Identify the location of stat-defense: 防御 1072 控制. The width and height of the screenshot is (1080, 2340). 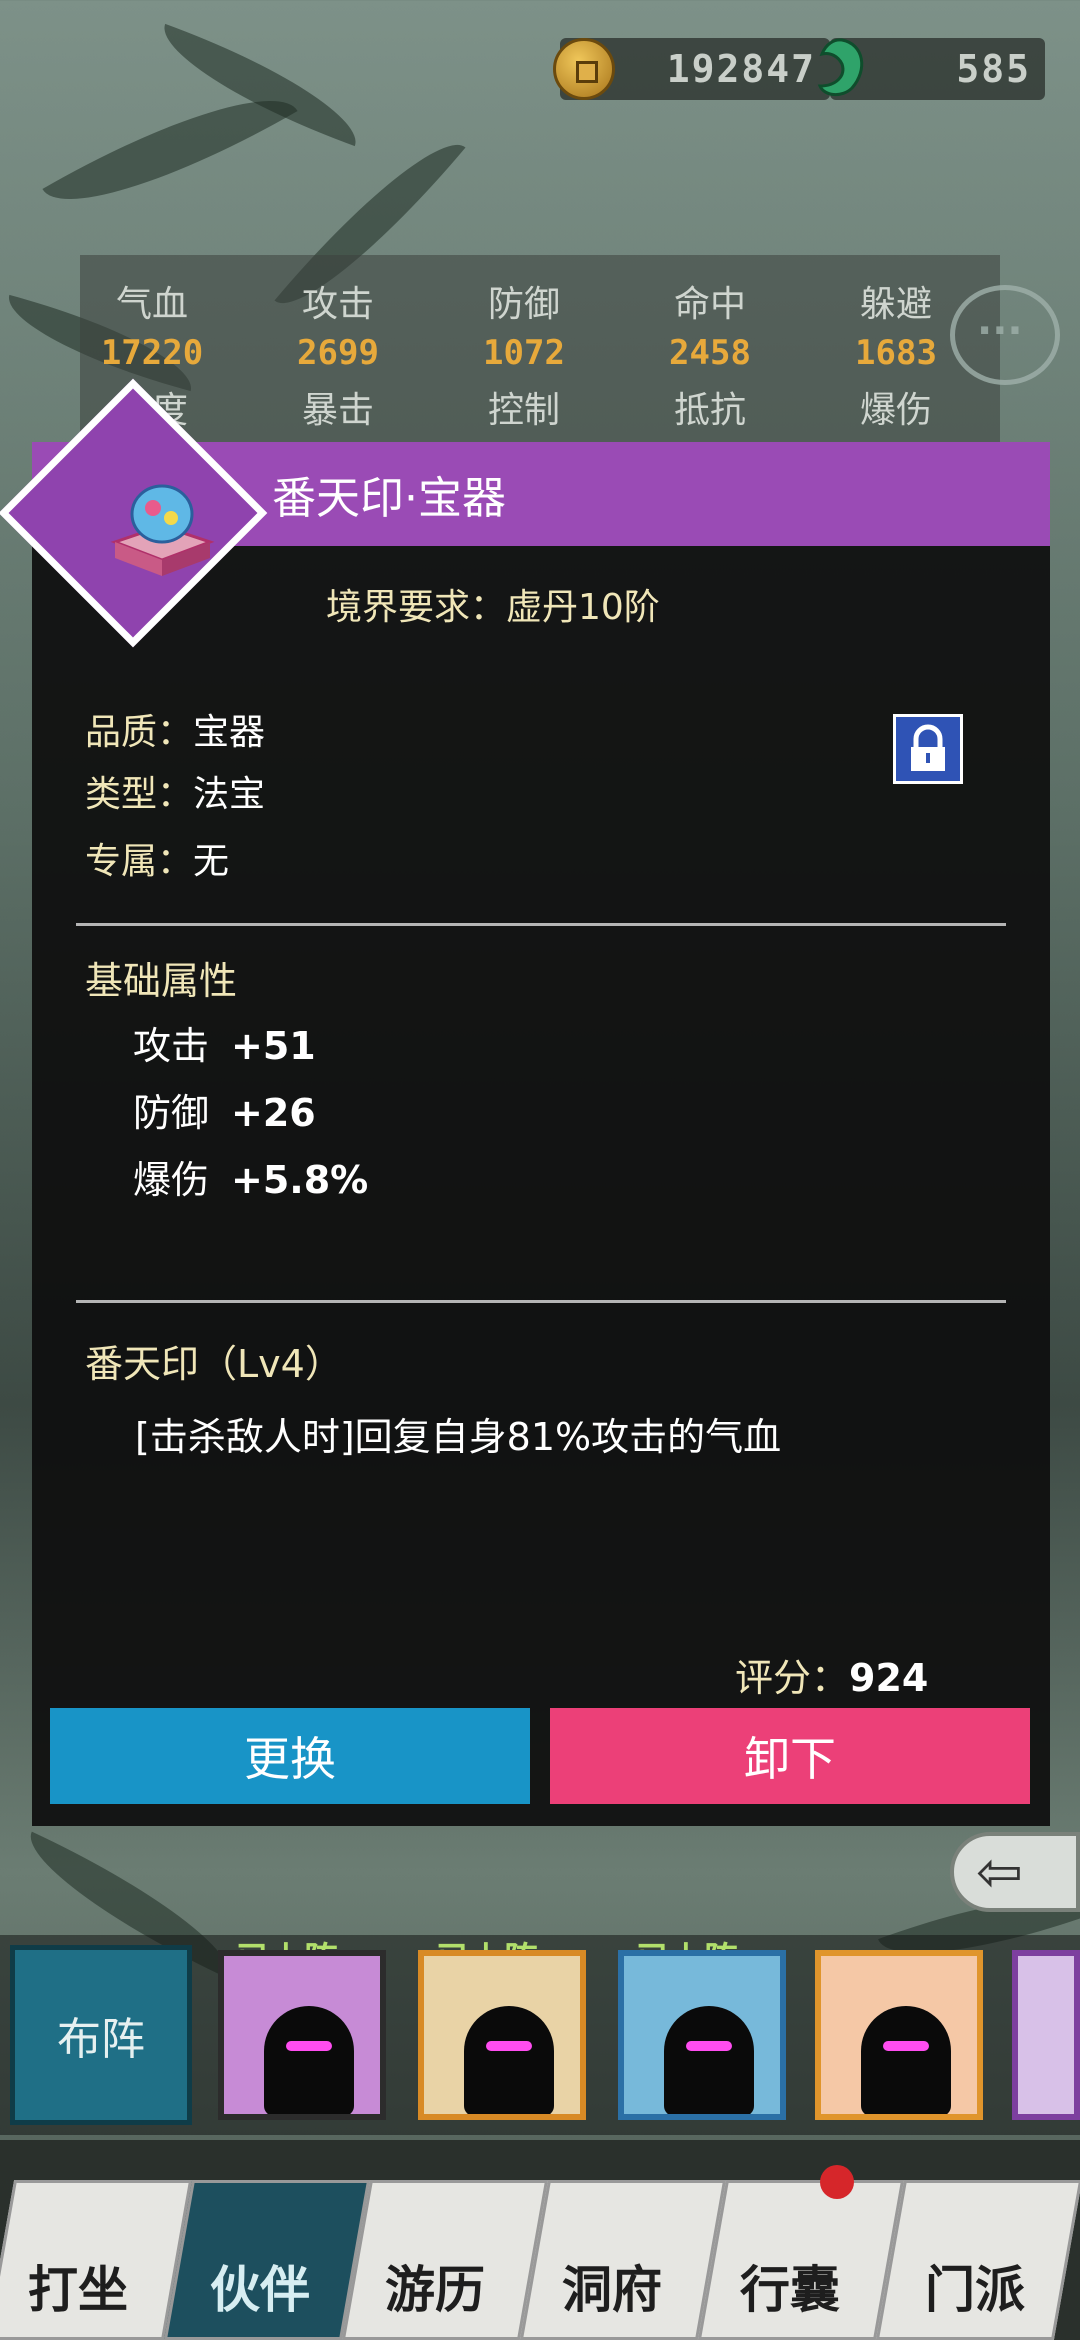
(524, 354).